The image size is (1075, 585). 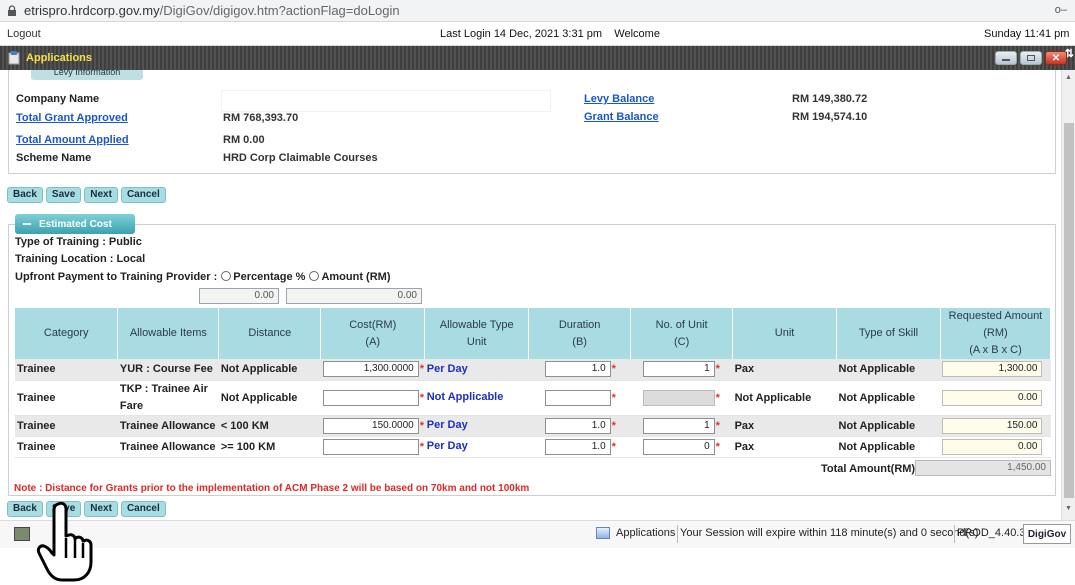 I want to click on cell-requested: 150.00, so click(x=995, y=426).